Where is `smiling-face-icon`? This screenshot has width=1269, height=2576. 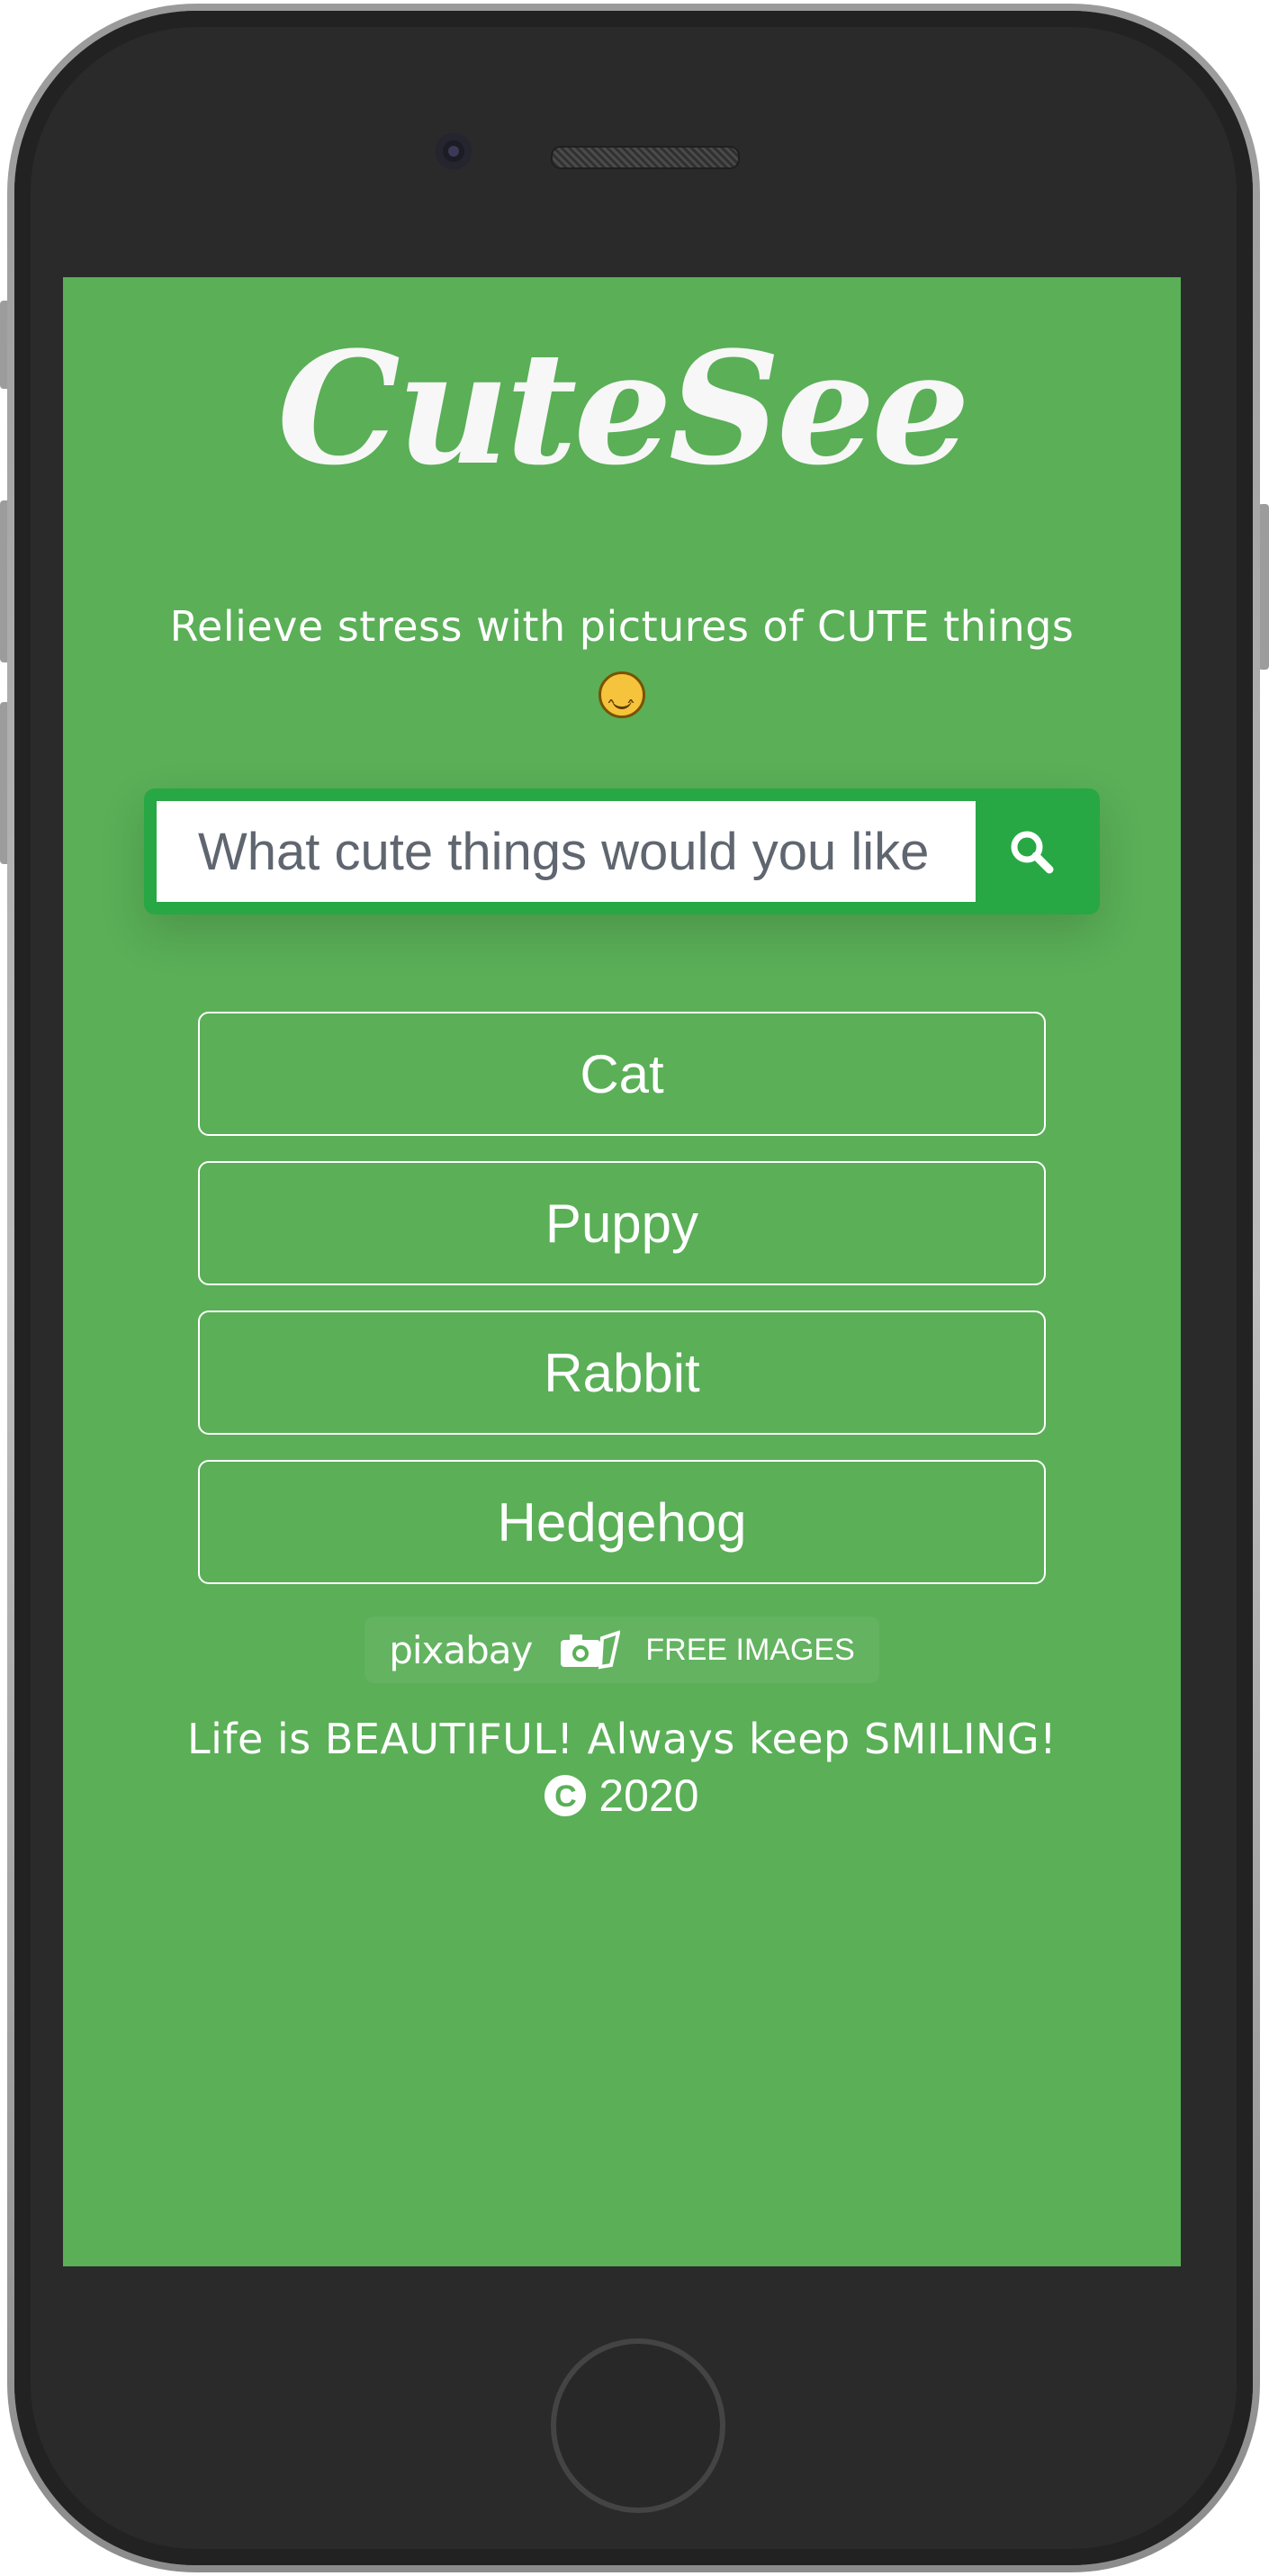 smiling-face-icon is located at coordinates (621, 707).